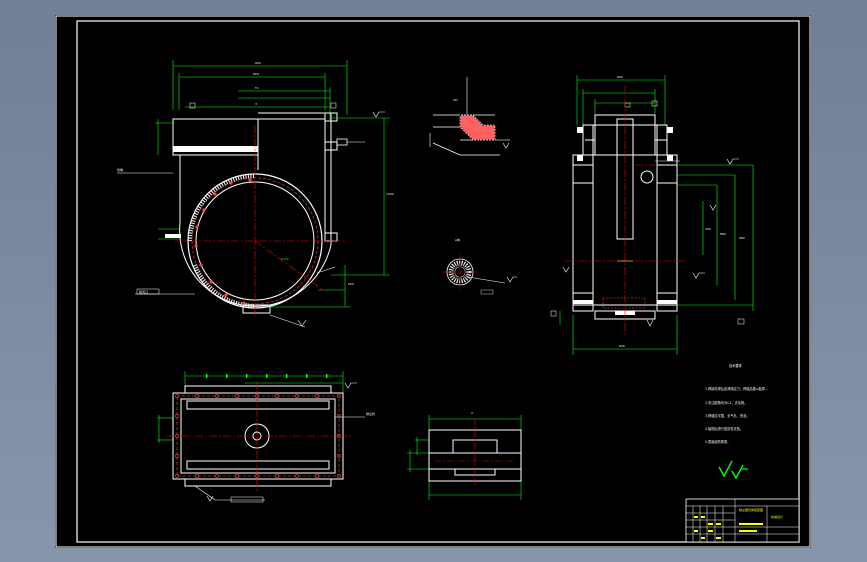  I want to click on tech-note-4: 4.装配后进行密封性试验。, so click(724, 428).